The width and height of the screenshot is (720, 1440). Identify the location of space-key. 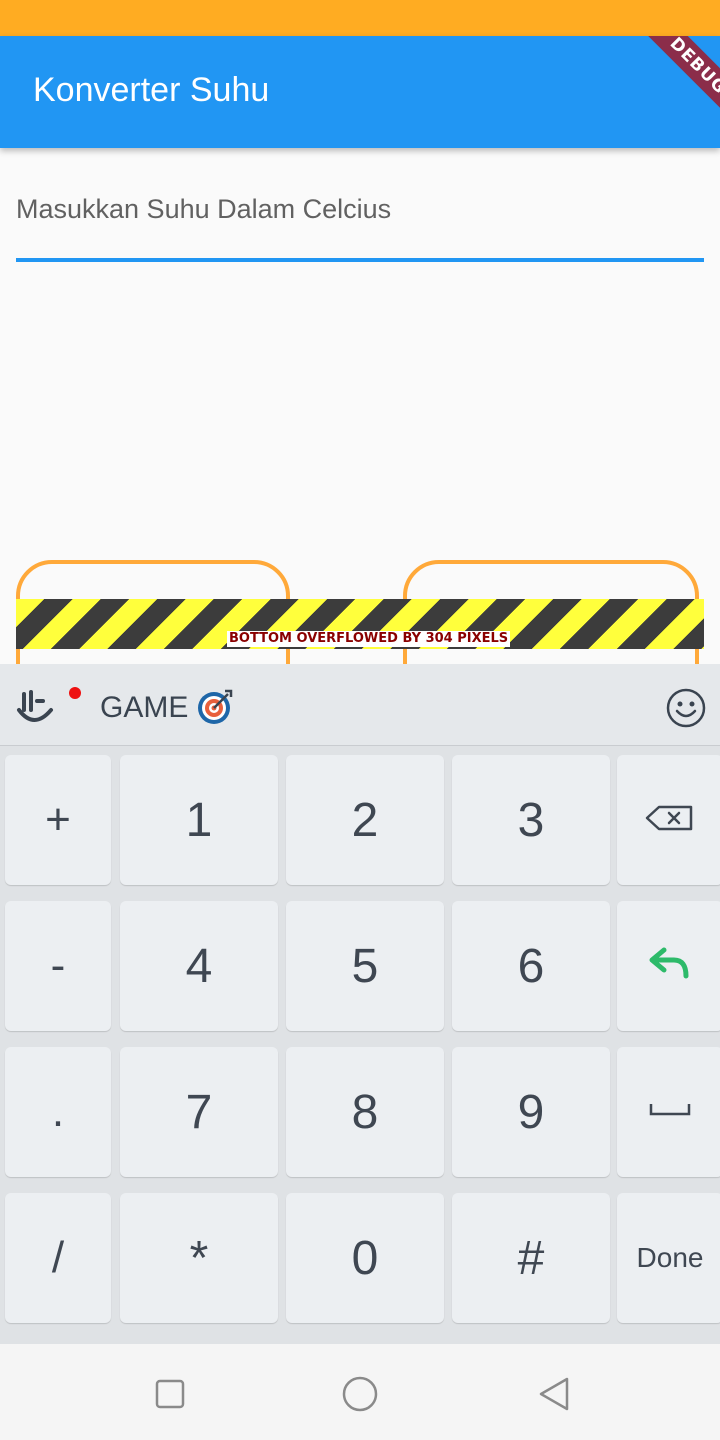
(668, 1112).